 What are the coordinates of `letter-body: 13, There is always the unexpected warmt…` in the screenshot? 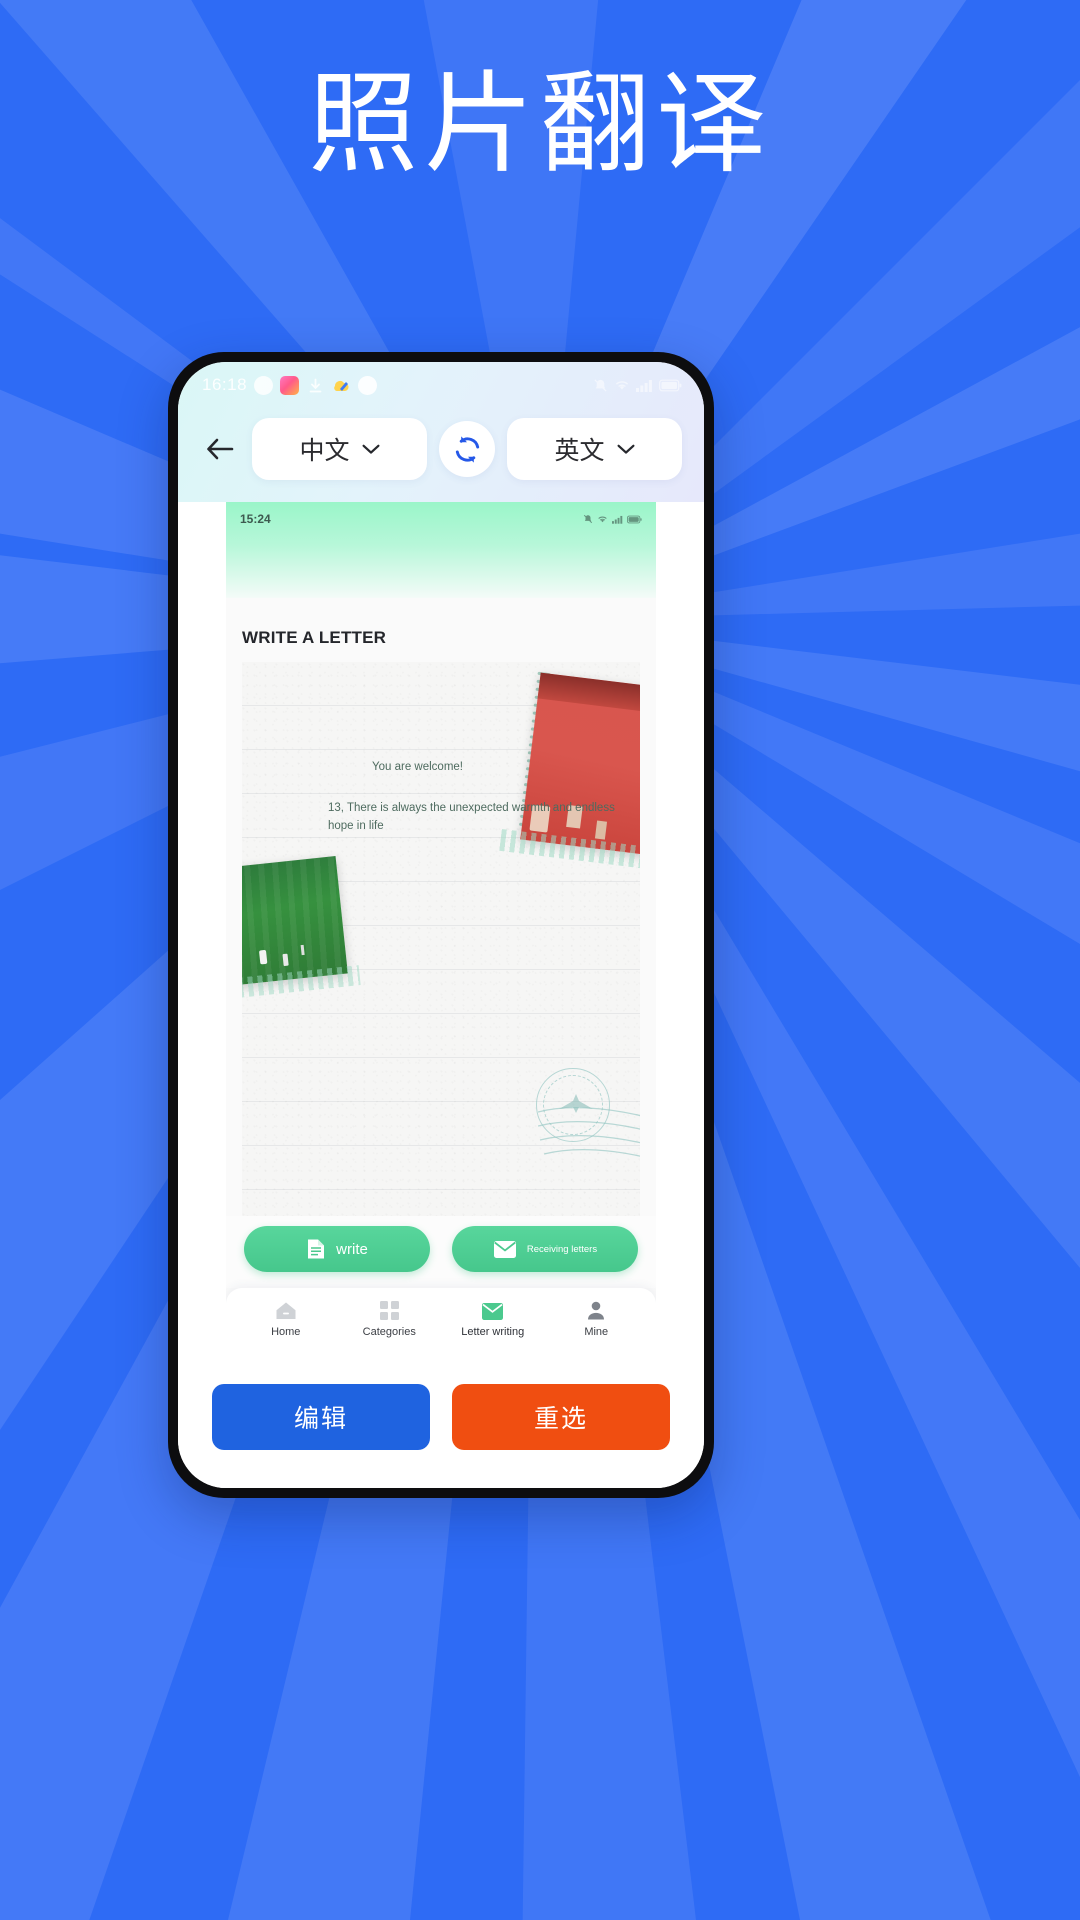 It's located at (471, 817).